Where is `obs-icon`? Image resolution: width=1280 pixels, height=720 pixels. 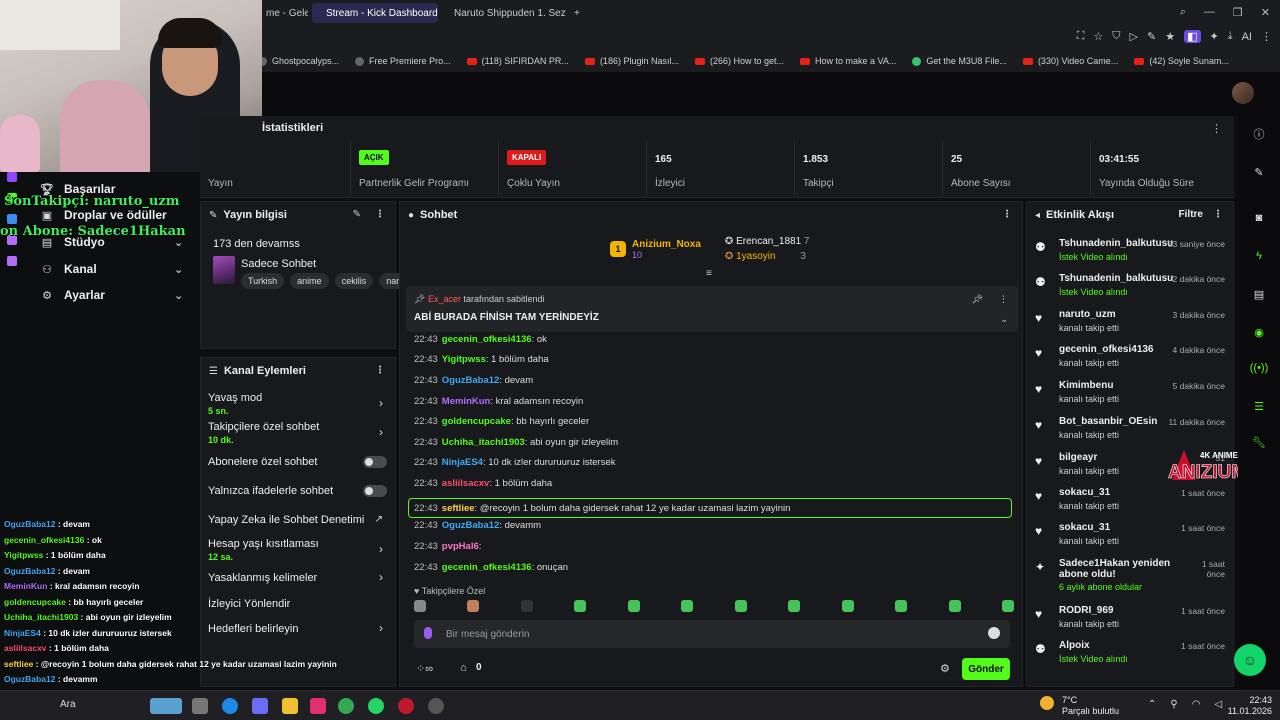 obs-icon is located at coordinates (436, 706).